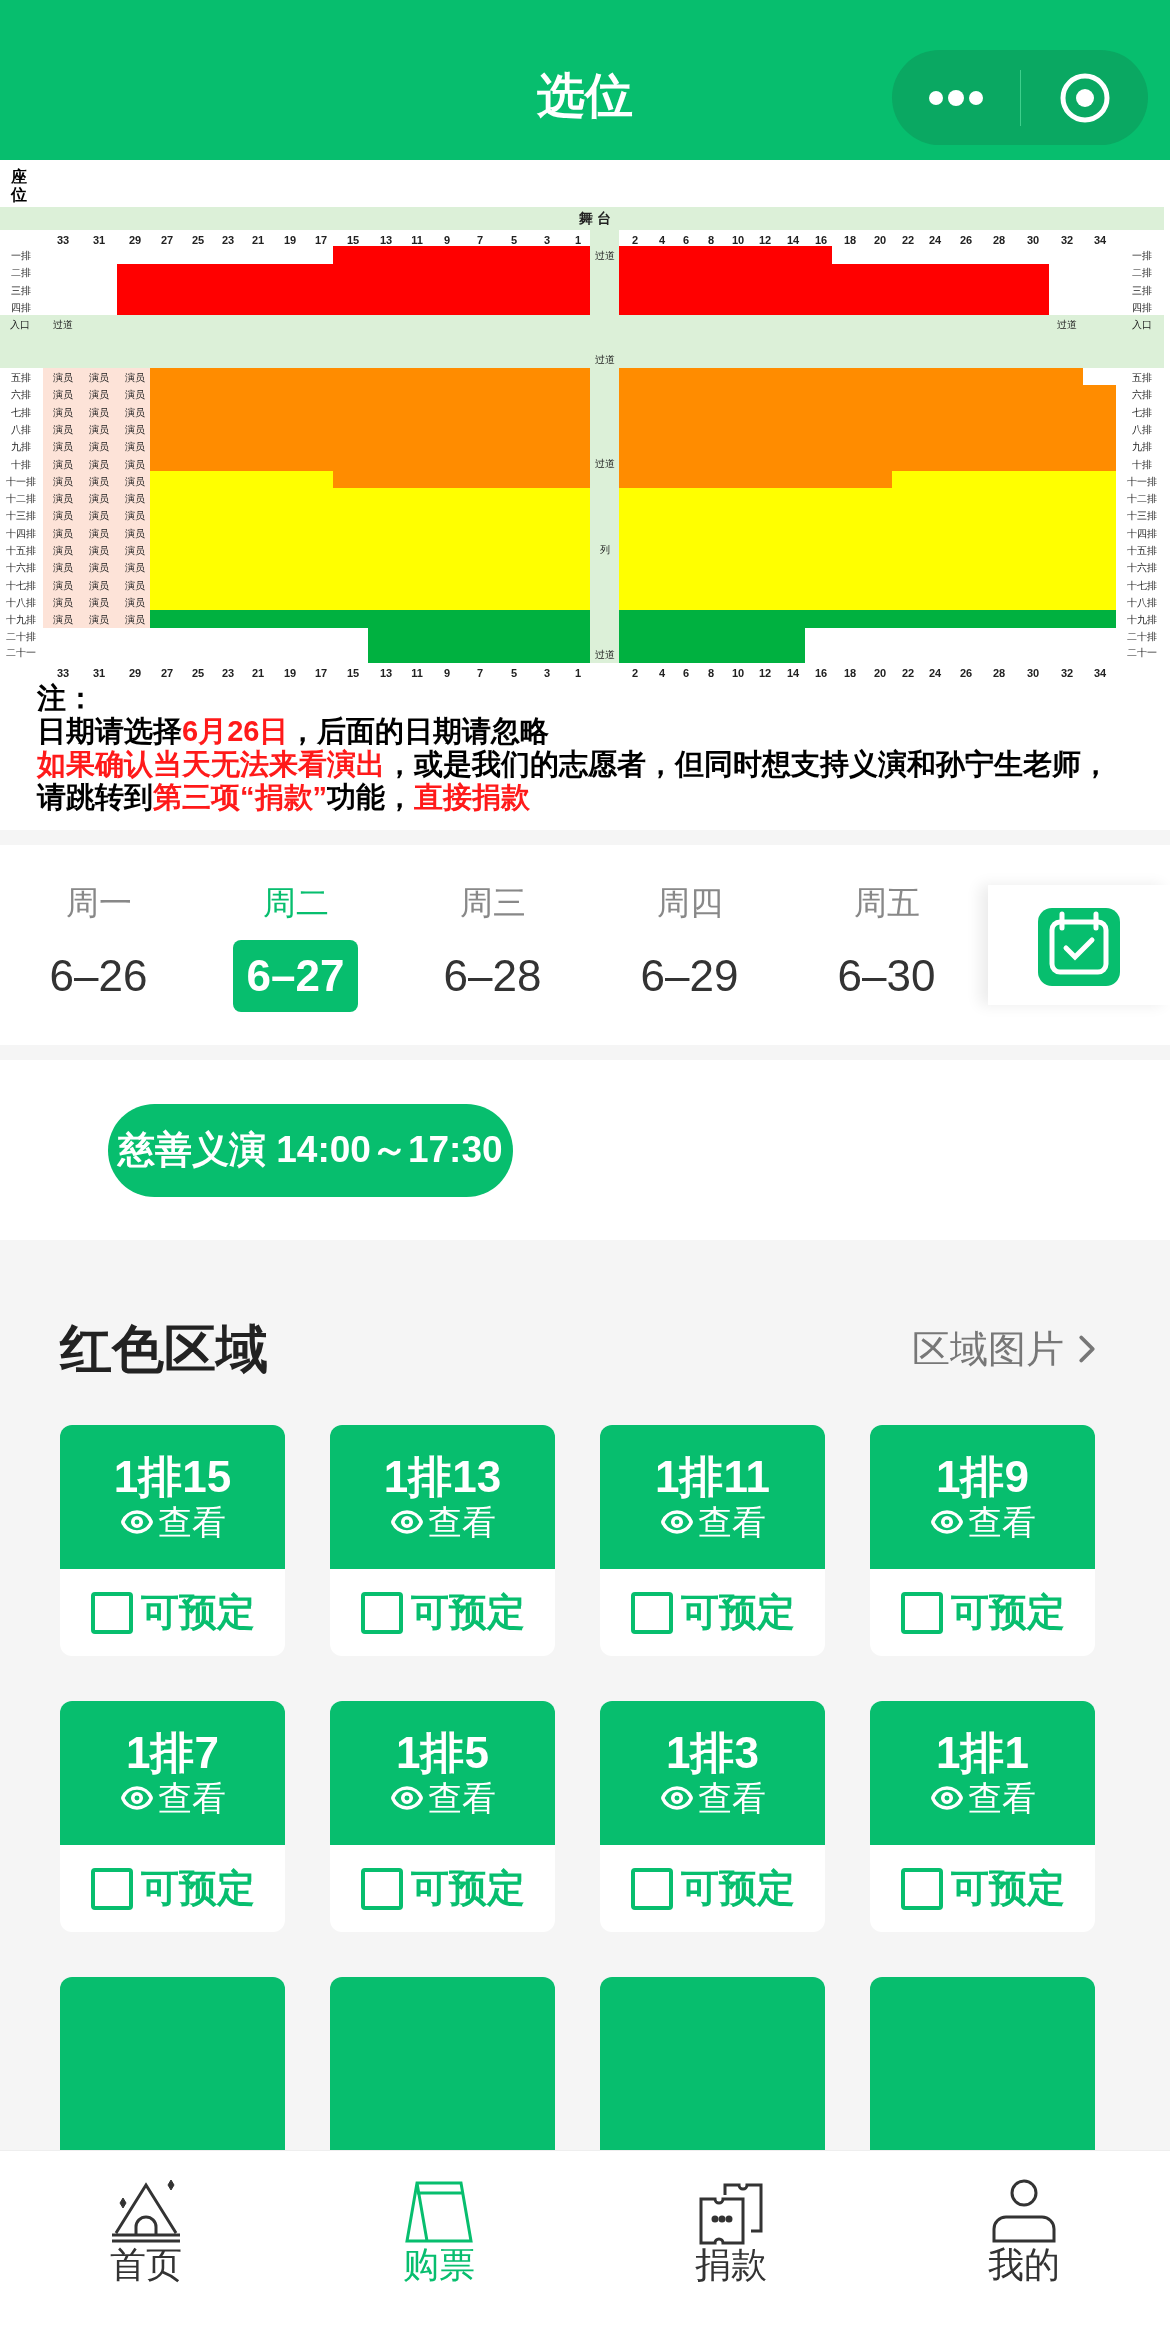 This screenshot has width=1170, height=2351. I want to click on column-number: 18, so click(850, 240).